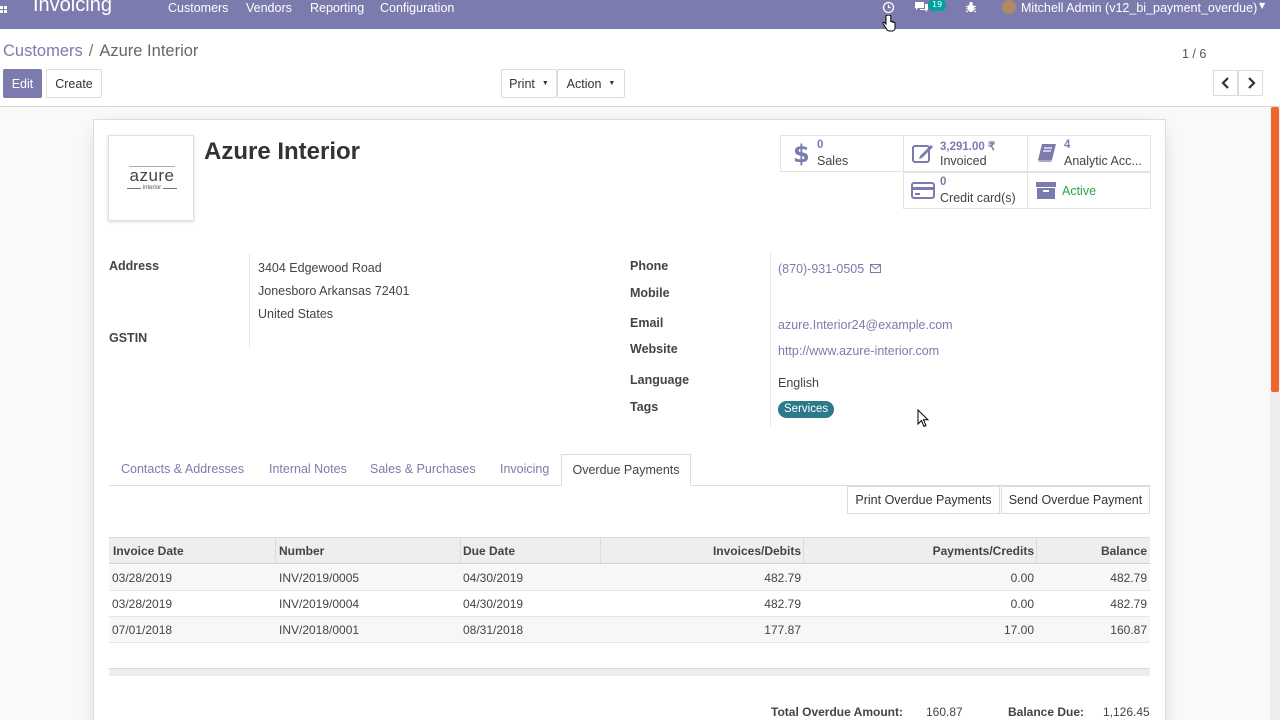 The image size is (1280, 720). Describe the element at coordinates (74, 83) in the screenshot. I see `create-button: Create` at that location.